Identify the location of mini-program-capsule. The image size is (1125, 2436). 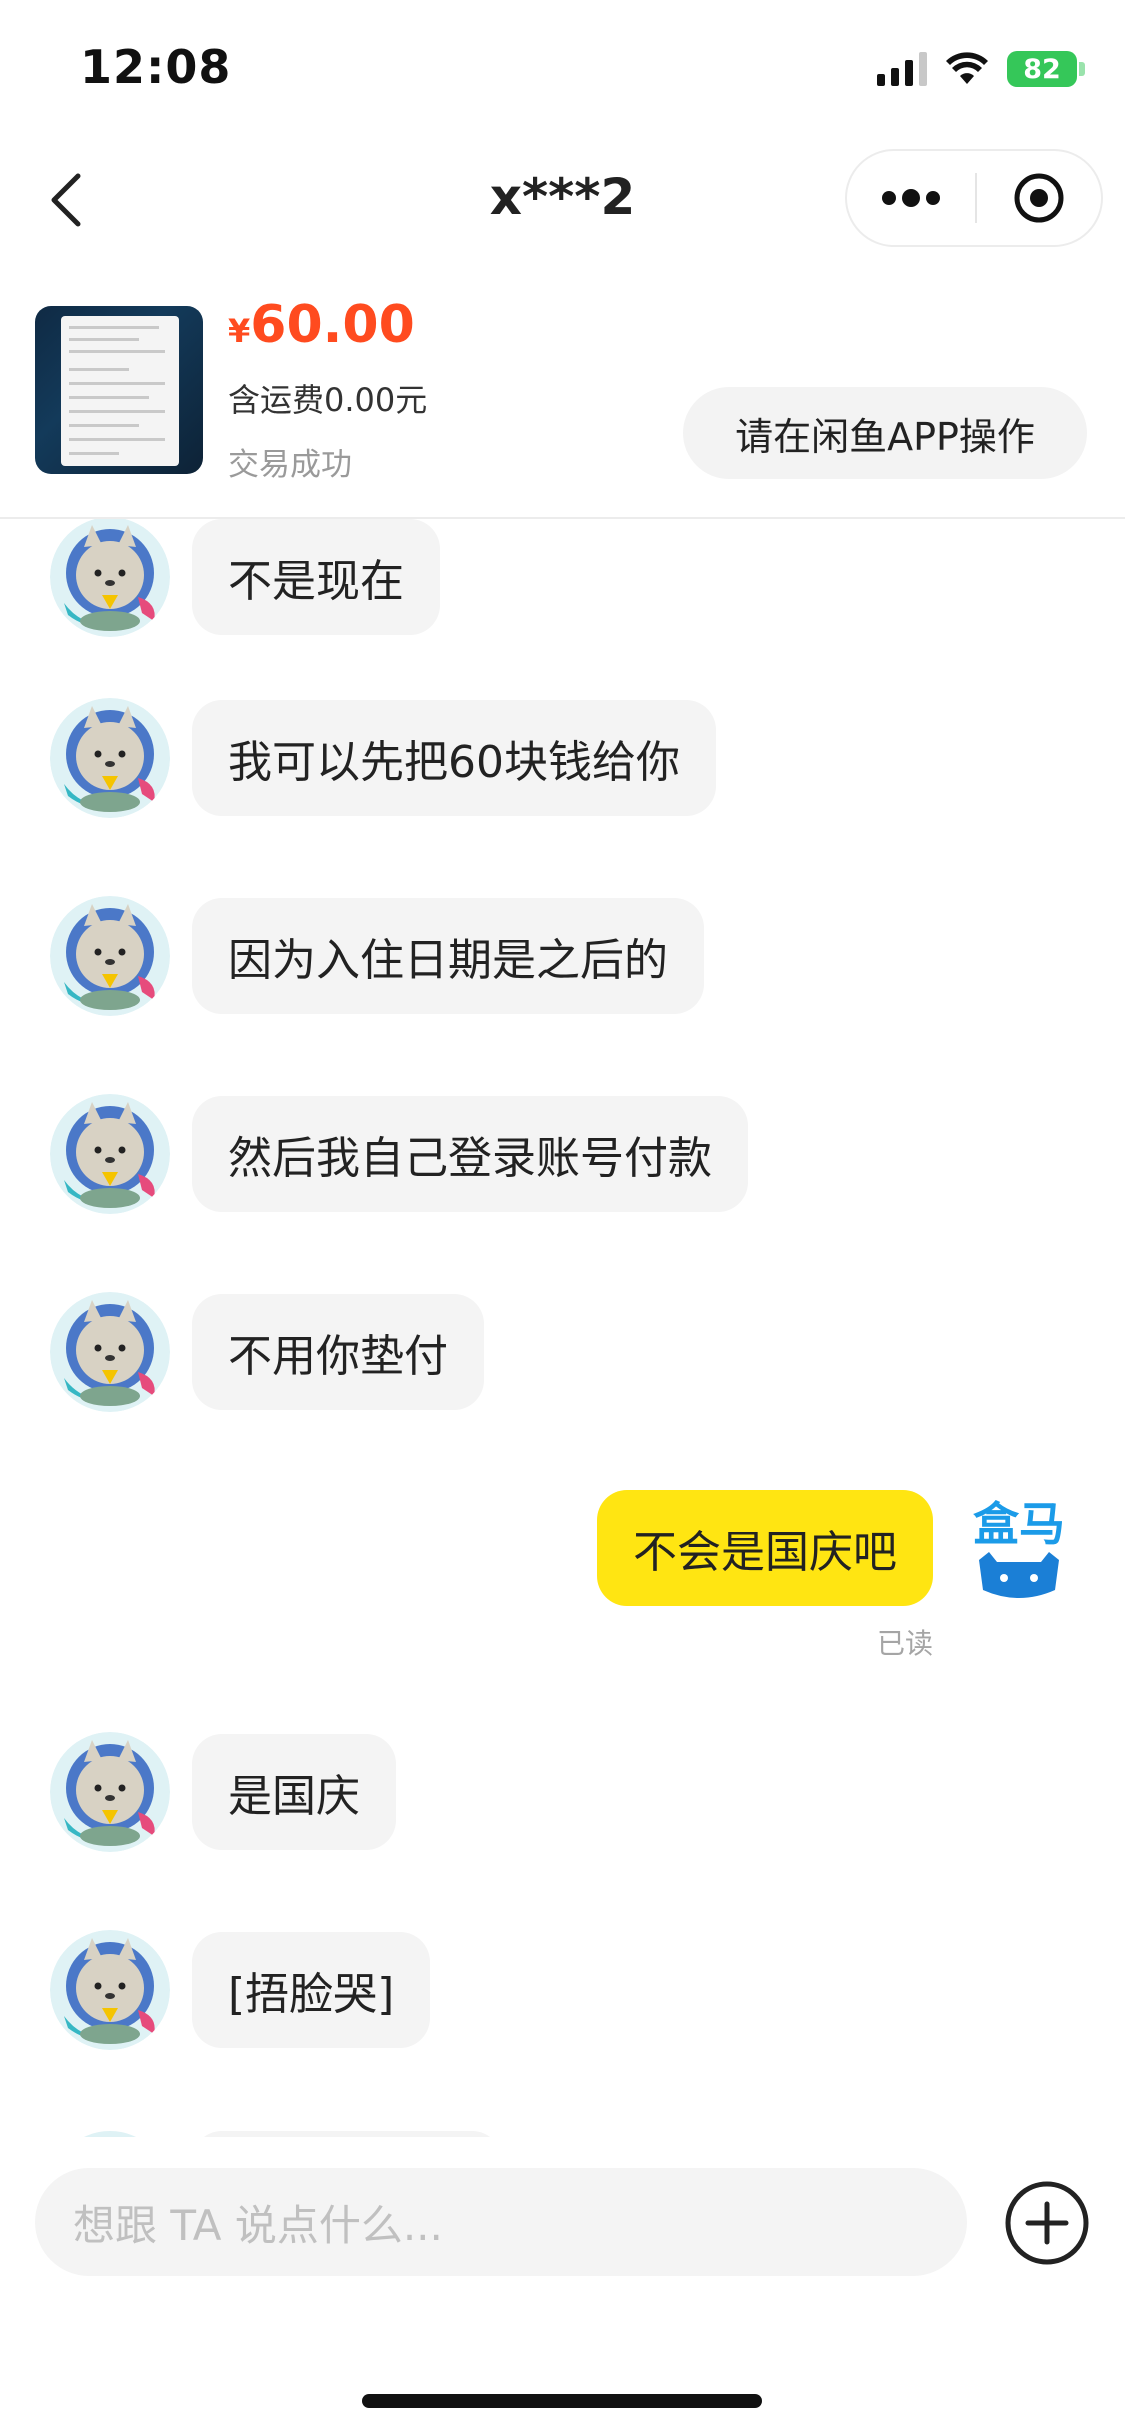
(974, 198).